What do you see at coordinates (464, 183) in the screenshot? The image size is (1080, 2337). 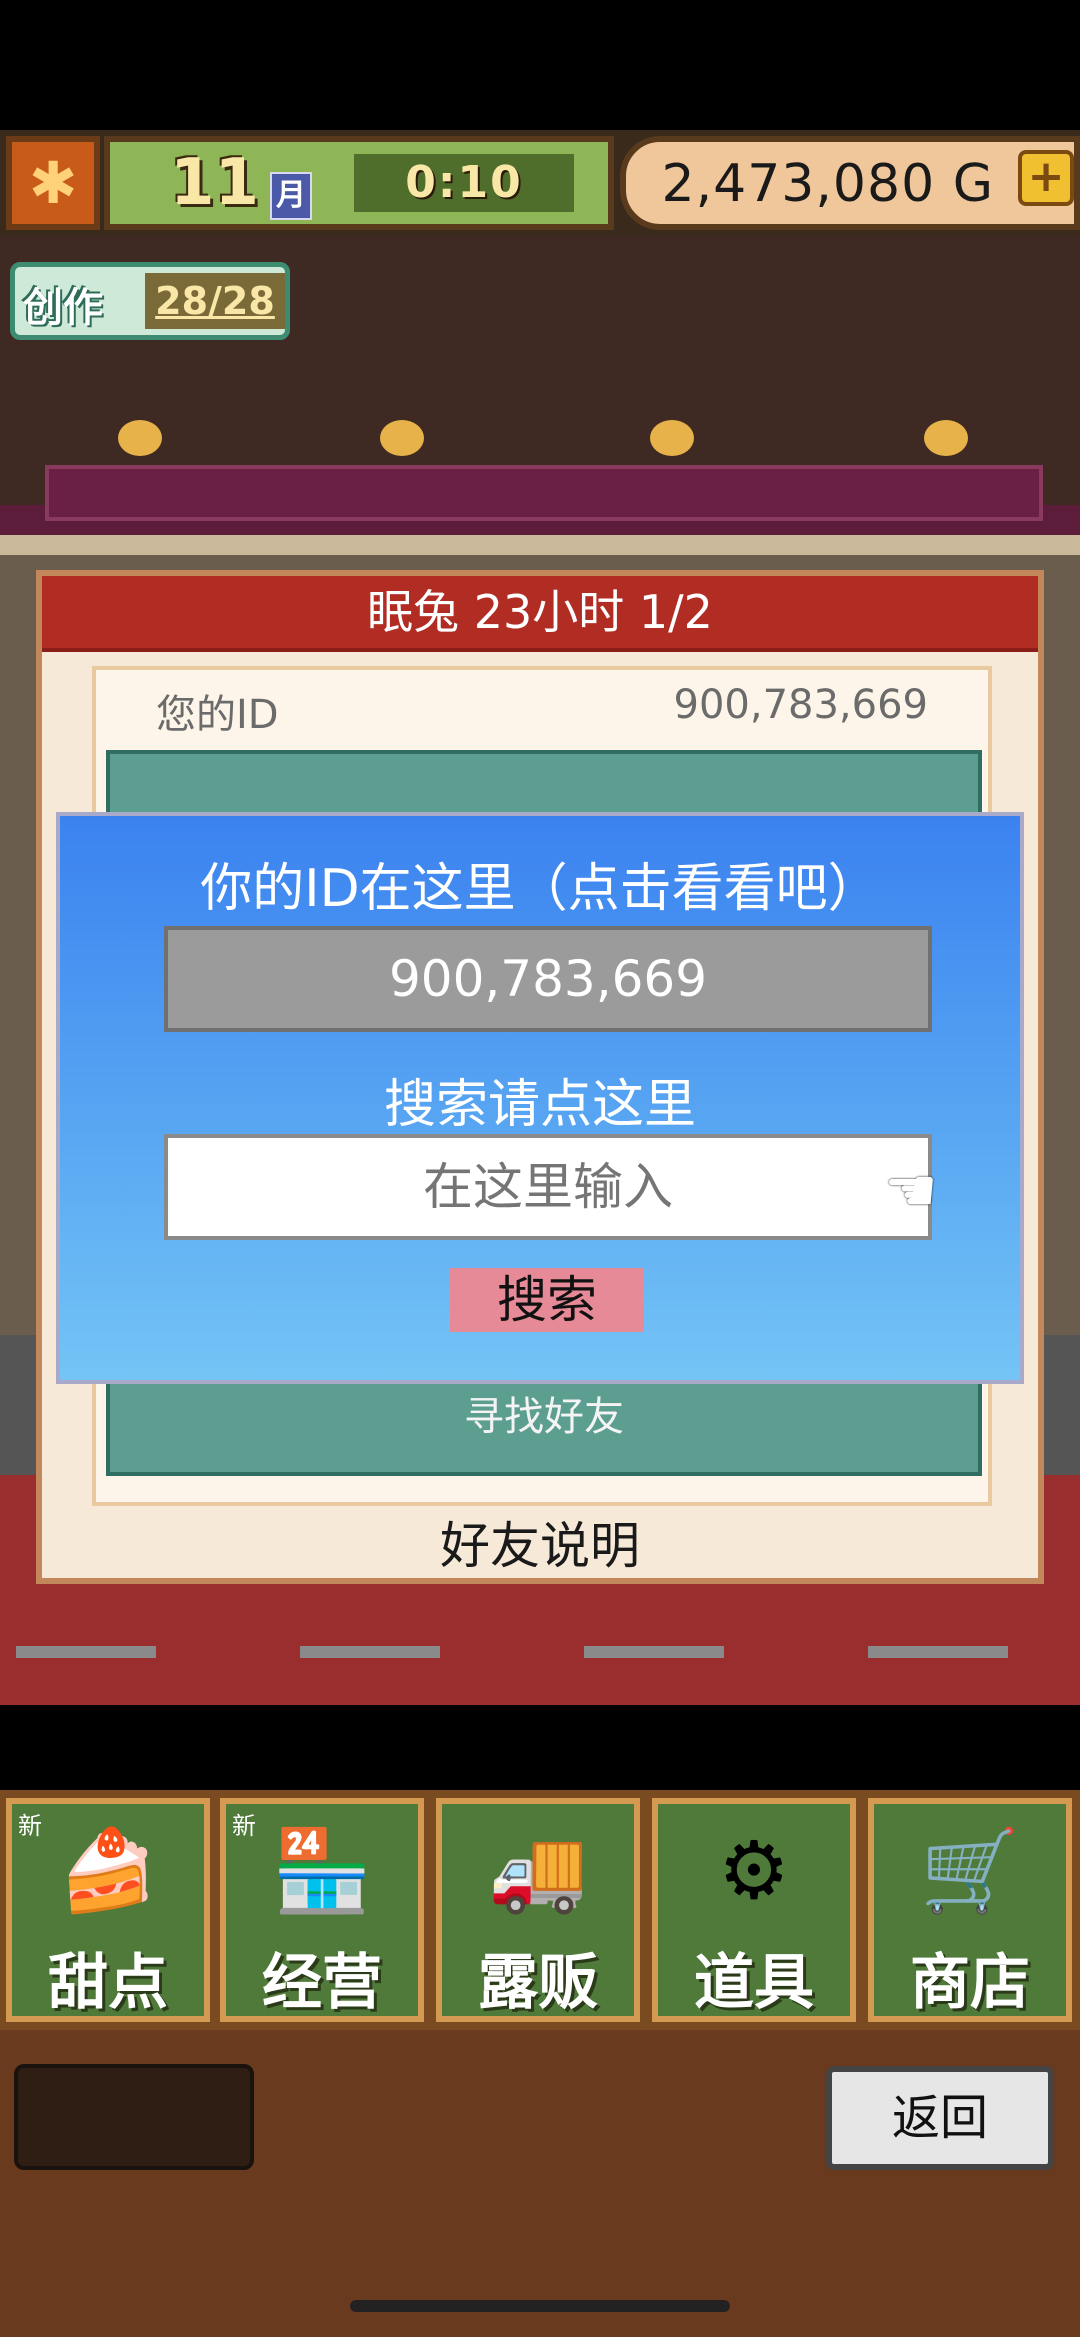 I see `game-time: 0:10` at bounding box center [464, 183].